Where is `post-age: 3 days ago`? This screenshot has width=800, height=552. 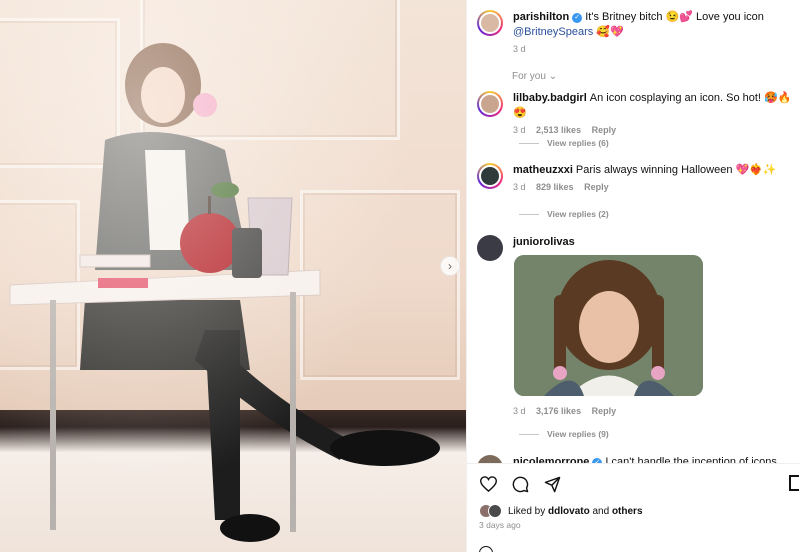
post-age: 3 days ago is located at coordinates (500, 525).